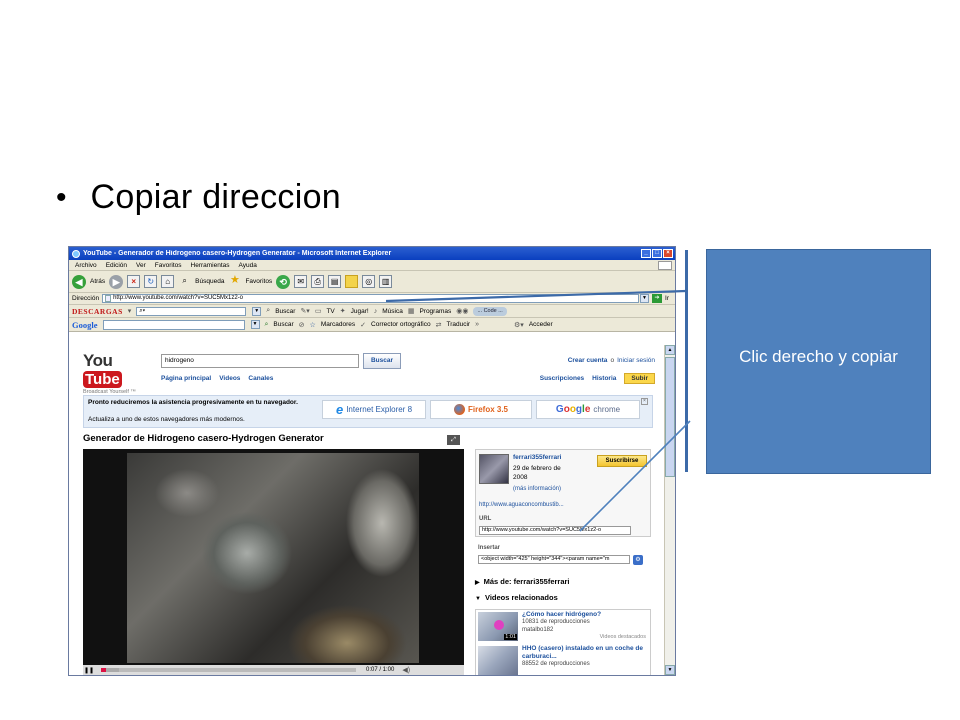 The image size is (960, 720). Describe the element at coordinates (151, 281) in the screenshot. I see `refresh-icon: ↻` at that location.